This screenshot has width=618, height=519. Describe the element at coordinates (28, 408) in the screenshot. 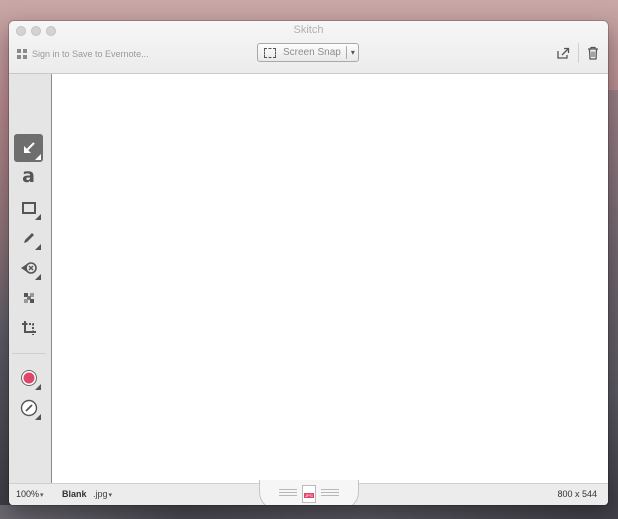

I see `line-width-tool` at that location.